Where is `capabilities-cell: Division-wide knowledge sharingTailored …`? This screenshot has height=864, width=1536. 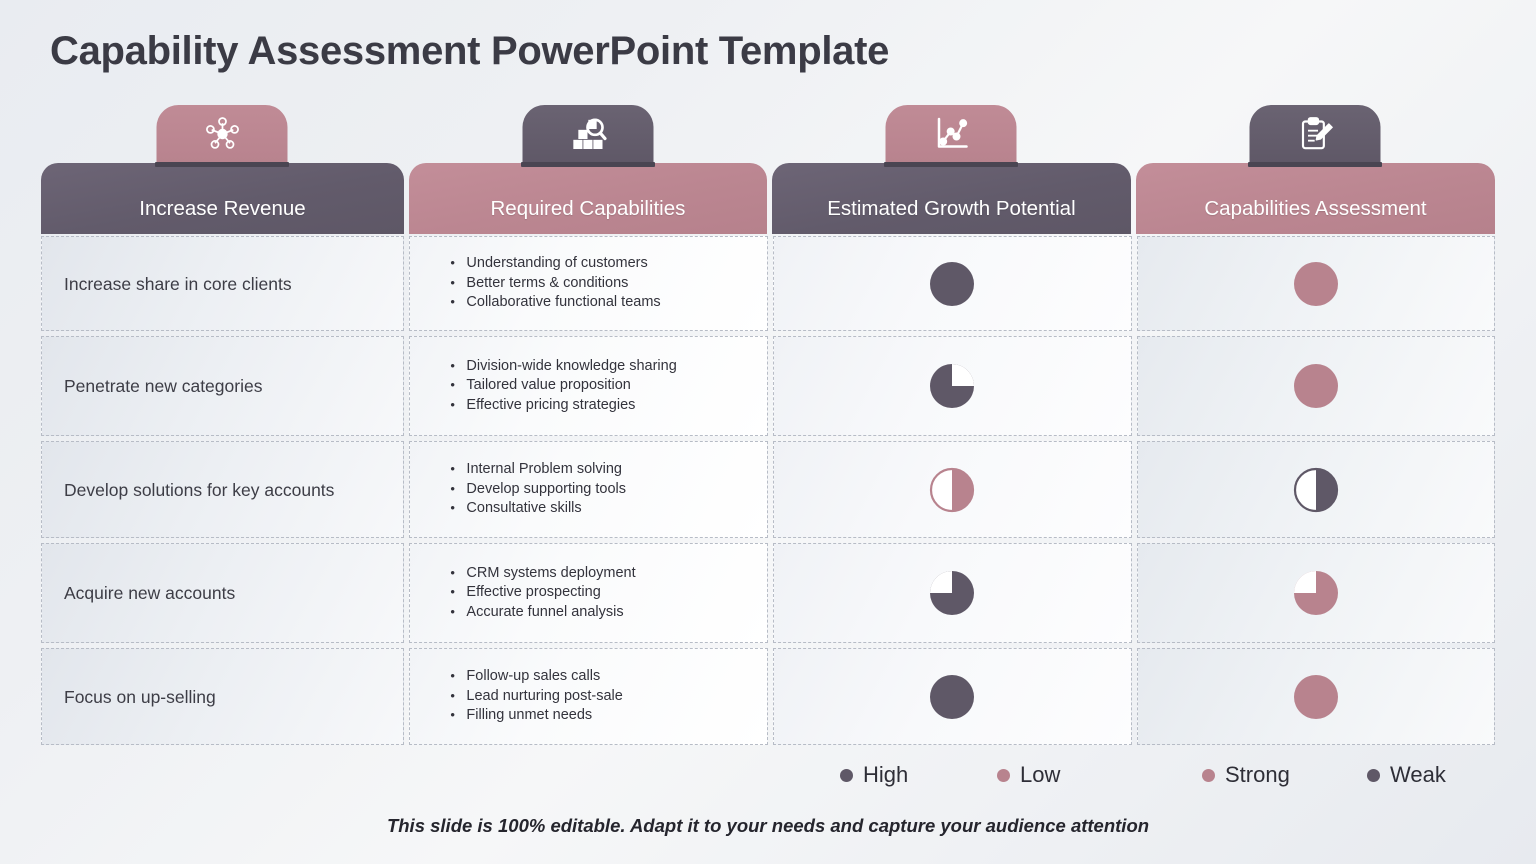
capabilities-cell: Division-wide knowledge sharingTailored … is located at coordinates (589, 386).